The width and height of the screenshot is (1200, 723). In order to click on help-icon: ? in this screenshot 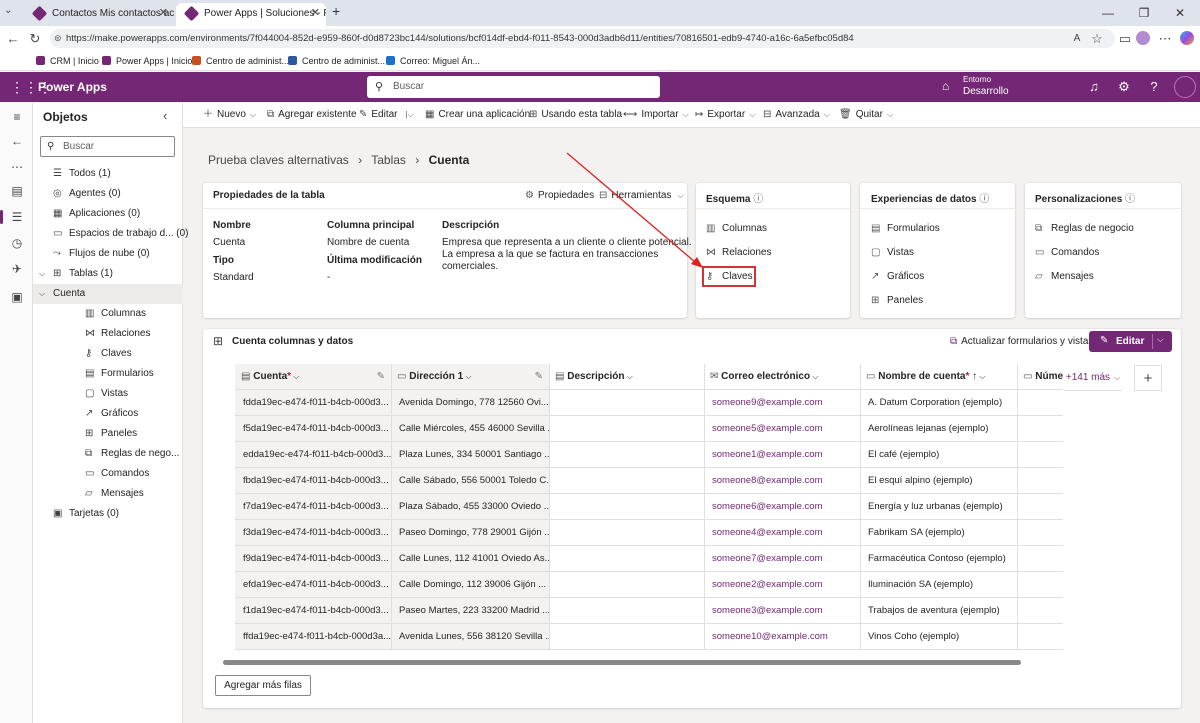, I will do `click(1154, 87)`.